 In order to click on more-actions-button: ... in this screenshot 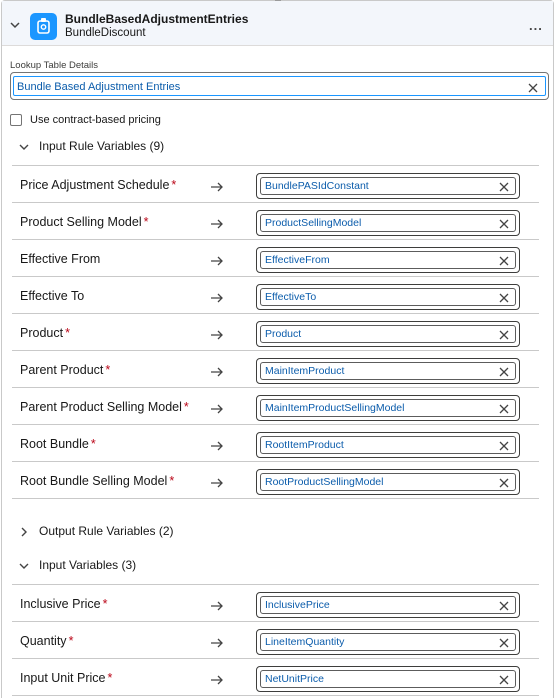, I will do `click(536, 25)`.